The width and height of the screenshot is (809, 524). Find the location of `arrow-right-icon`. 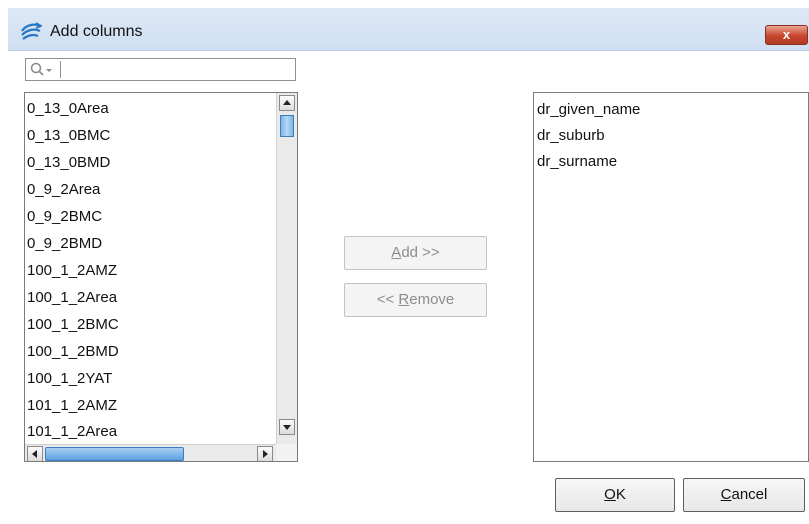

arrow-right-icon is located at coordinates (265, 454).